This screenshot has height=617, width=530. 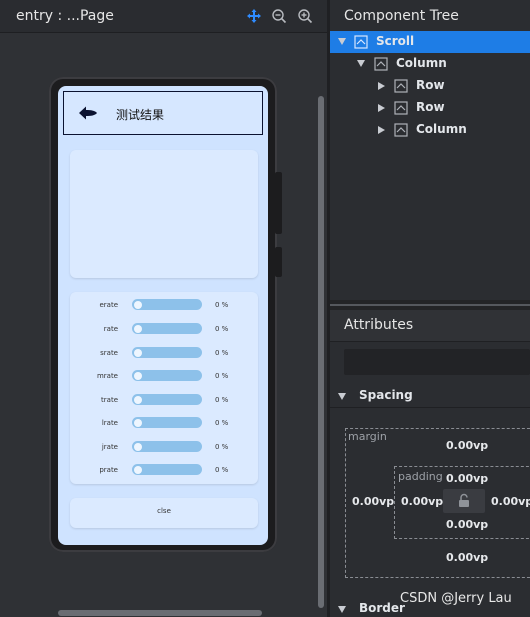 I want to click on rate-label: prate, so click(x=108, y=470).